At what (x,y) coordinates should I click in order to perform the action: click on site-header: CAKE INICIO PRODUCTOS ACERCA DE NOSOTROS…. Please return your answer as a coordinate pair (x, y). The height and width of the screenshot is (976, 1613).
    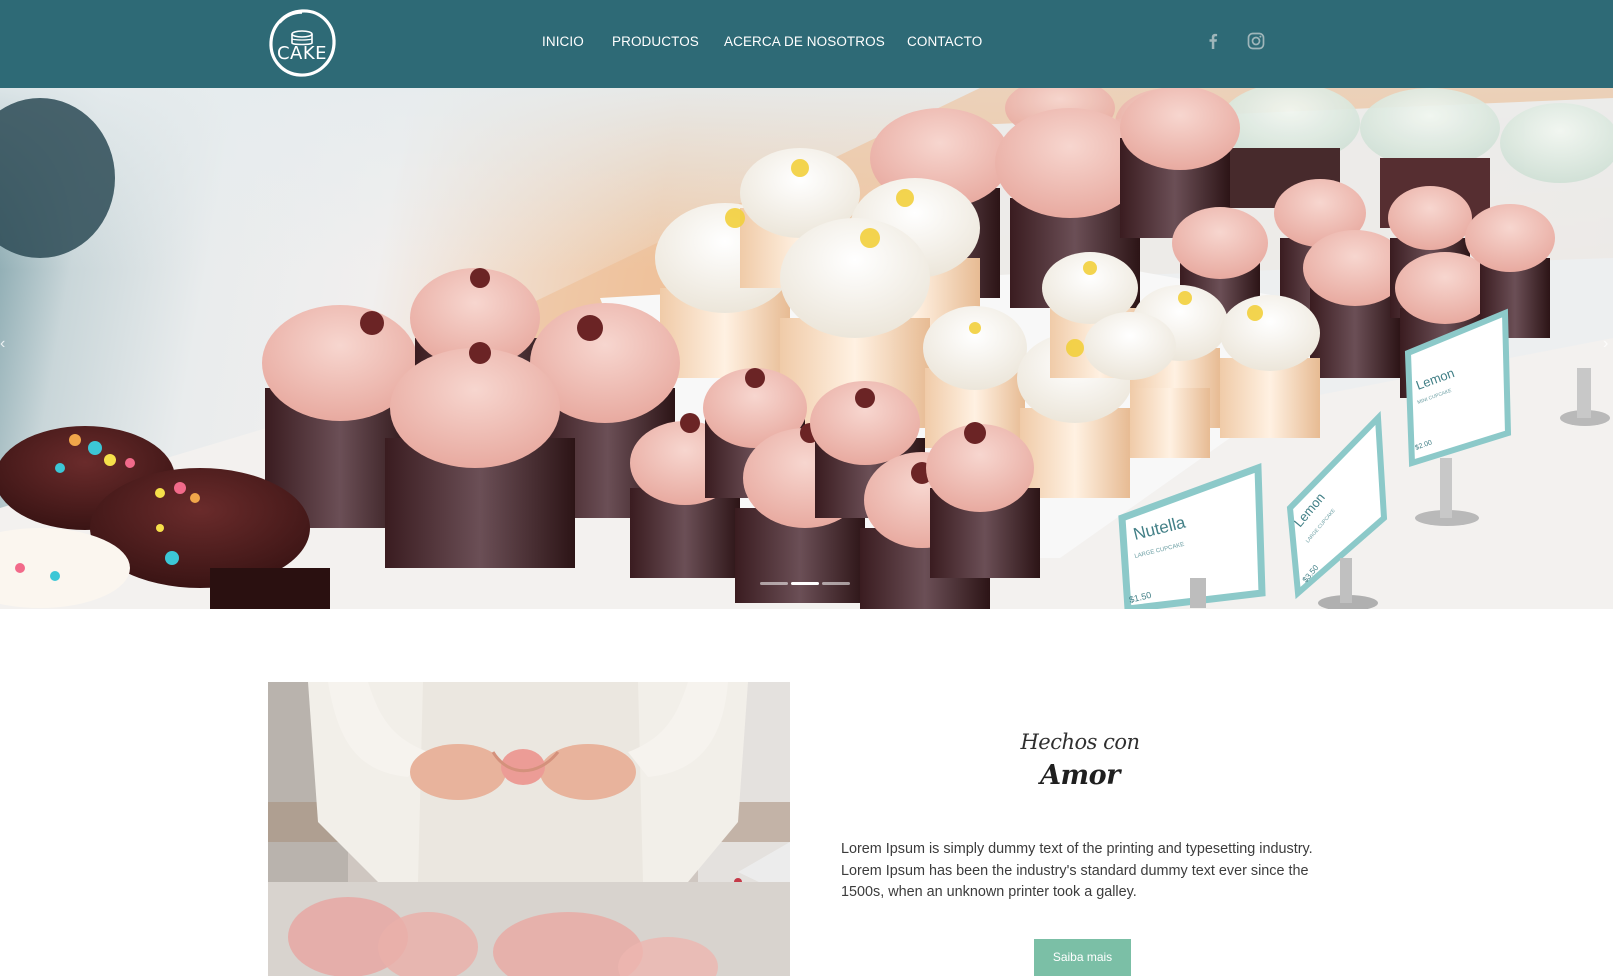
    Looking at the image, I should click on (806, 44).